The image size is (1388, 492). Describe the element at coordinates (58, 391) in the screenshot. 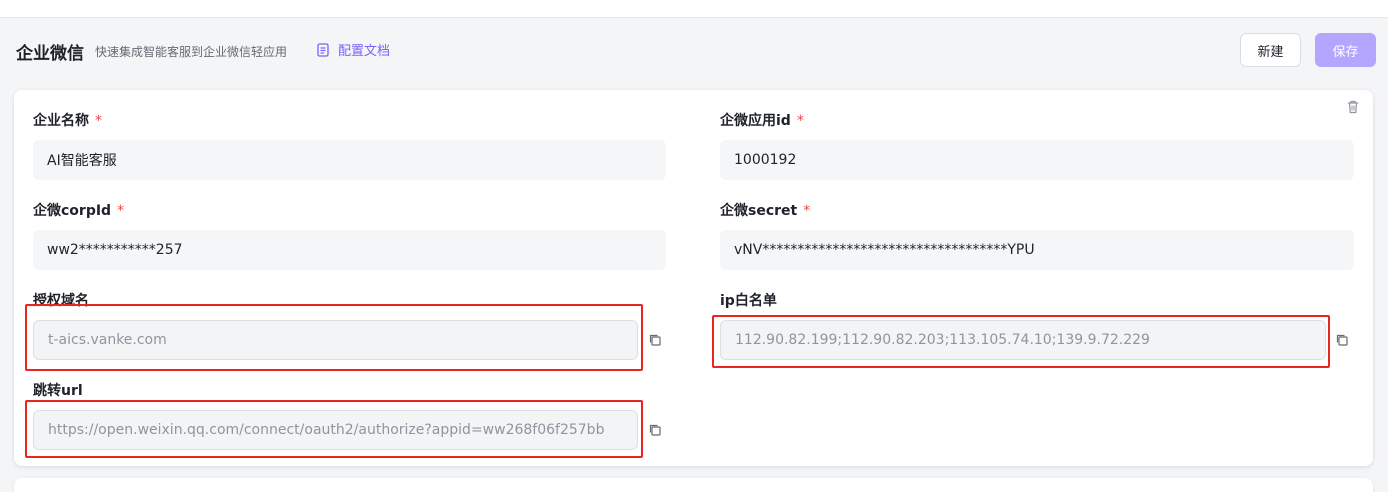

I see `redirect-url-label: 跳转url` at that location.